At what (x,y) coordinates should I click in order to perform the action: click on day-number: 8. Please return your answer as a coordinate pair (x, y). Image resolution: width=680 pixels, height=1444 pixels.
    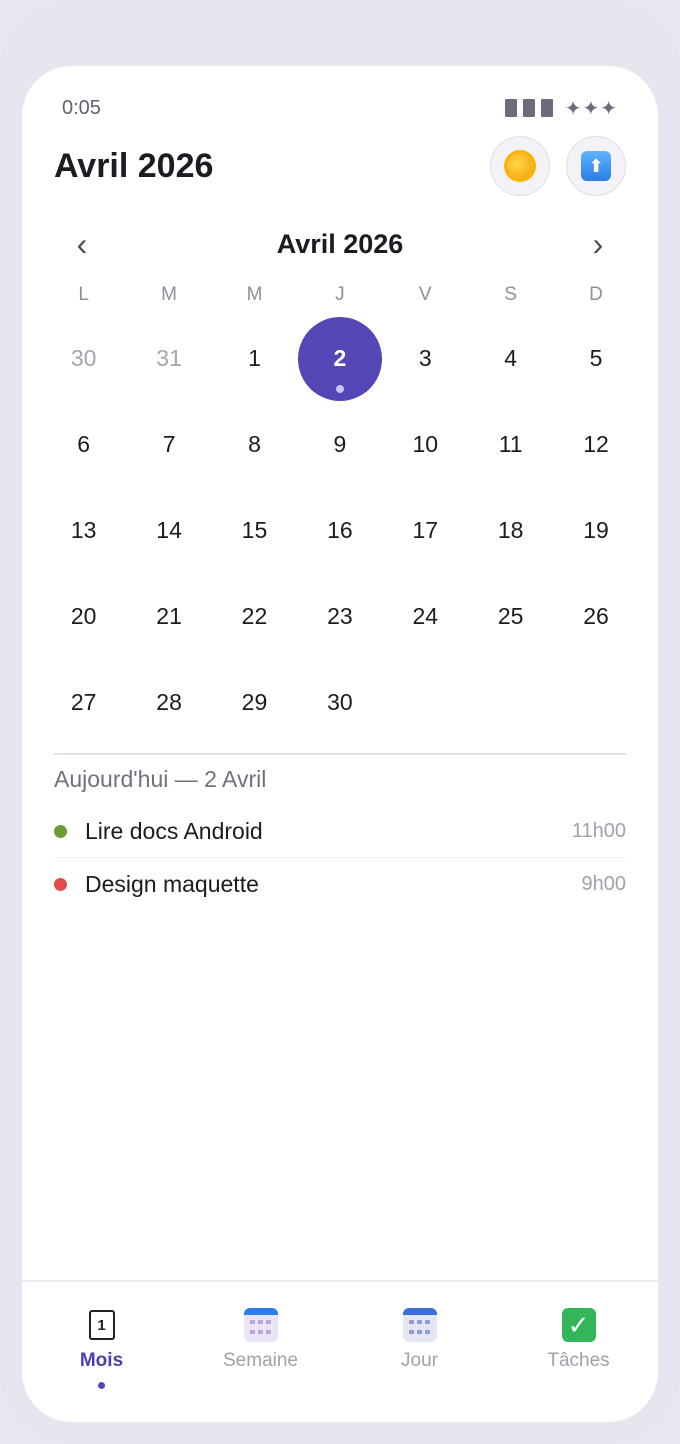
    Looking at the image, I should click on (254, 444).